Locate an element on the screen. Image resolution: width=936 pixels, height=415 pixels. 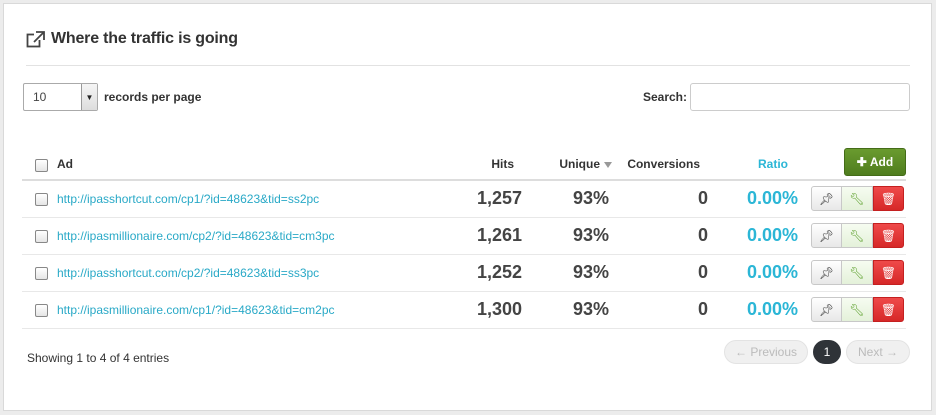
previous-page-button: ← Previous is located at coordinates (766, 352).